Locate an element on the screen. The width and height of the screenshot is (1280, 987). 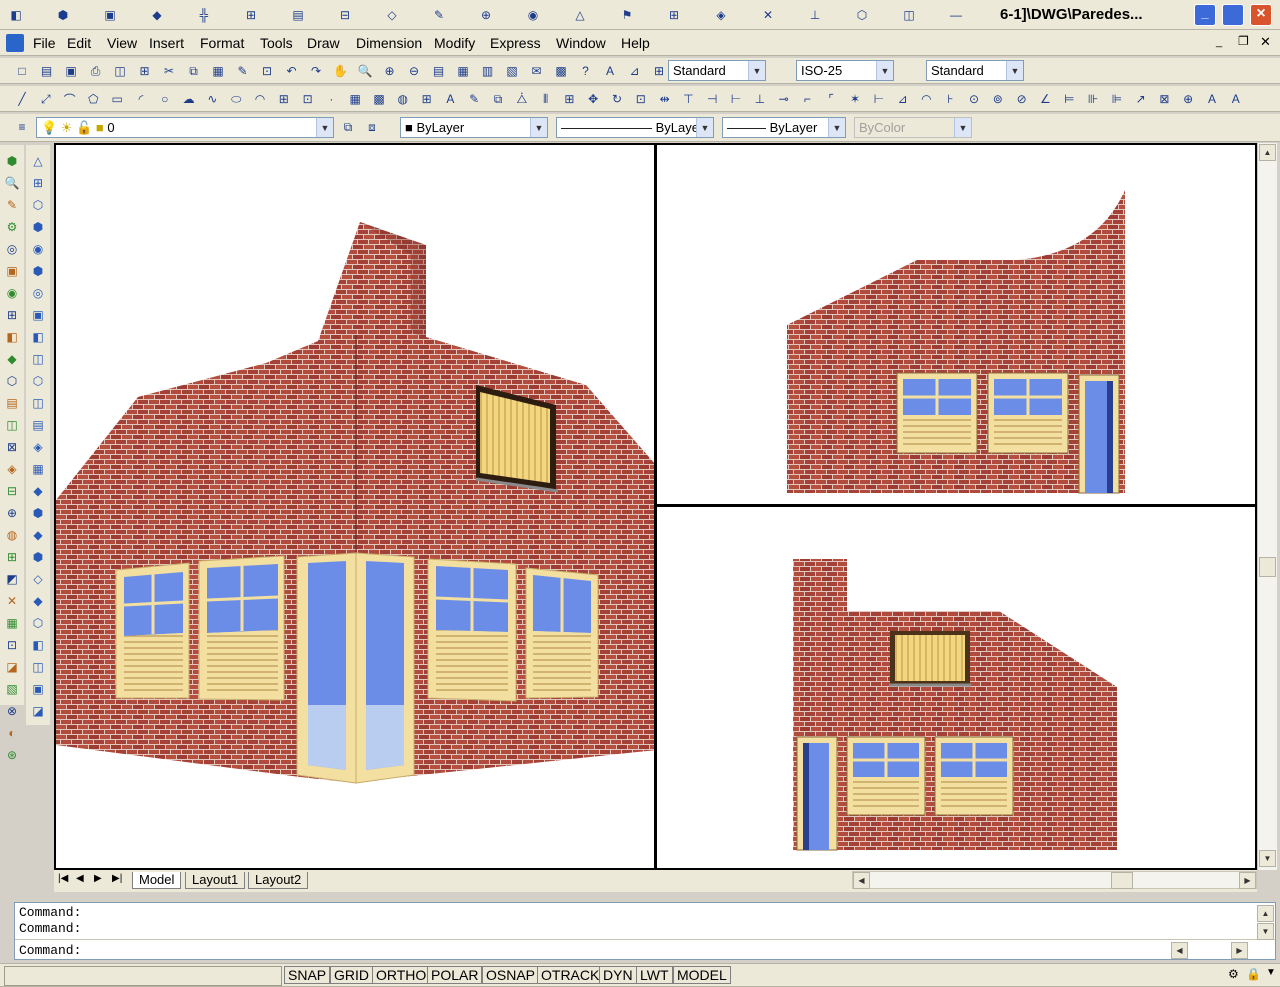
restore-button is located at coordinates (1233, 15).